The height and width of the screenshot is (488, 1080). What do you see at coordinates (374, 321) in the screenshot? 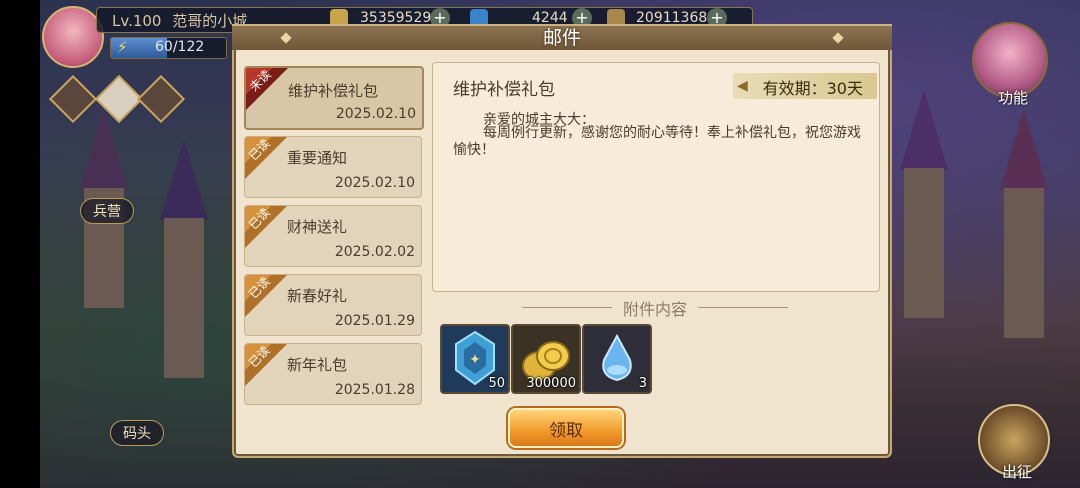
I see `mail-date: 2025.01.29` at bounding box center [374, 321].